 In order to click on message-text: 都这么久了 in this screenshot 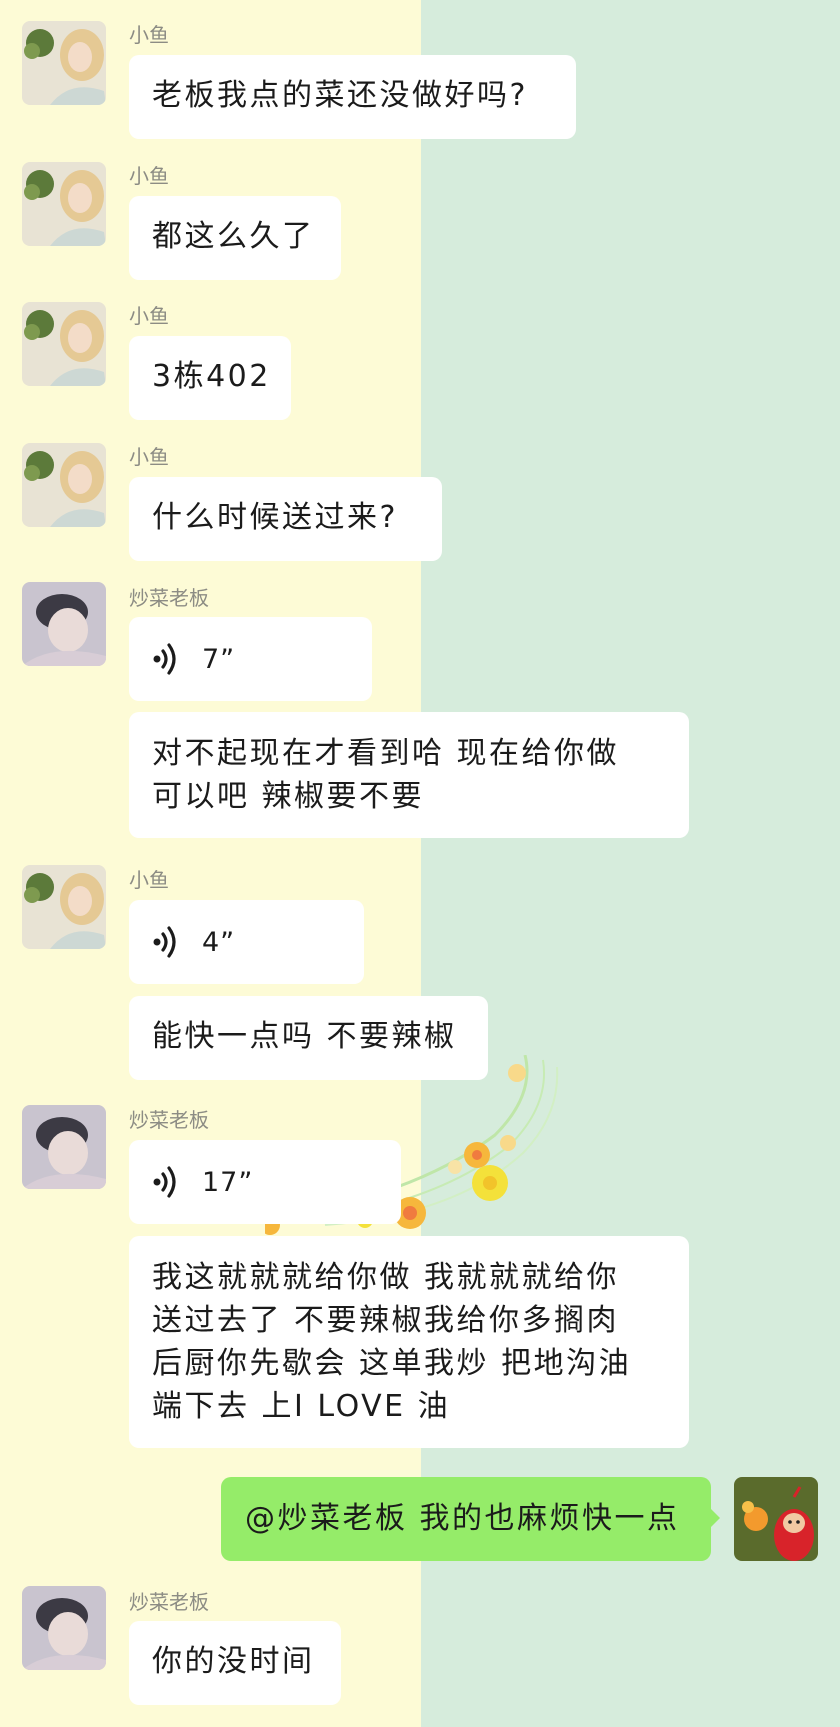, I will do `click(233, 236)`.